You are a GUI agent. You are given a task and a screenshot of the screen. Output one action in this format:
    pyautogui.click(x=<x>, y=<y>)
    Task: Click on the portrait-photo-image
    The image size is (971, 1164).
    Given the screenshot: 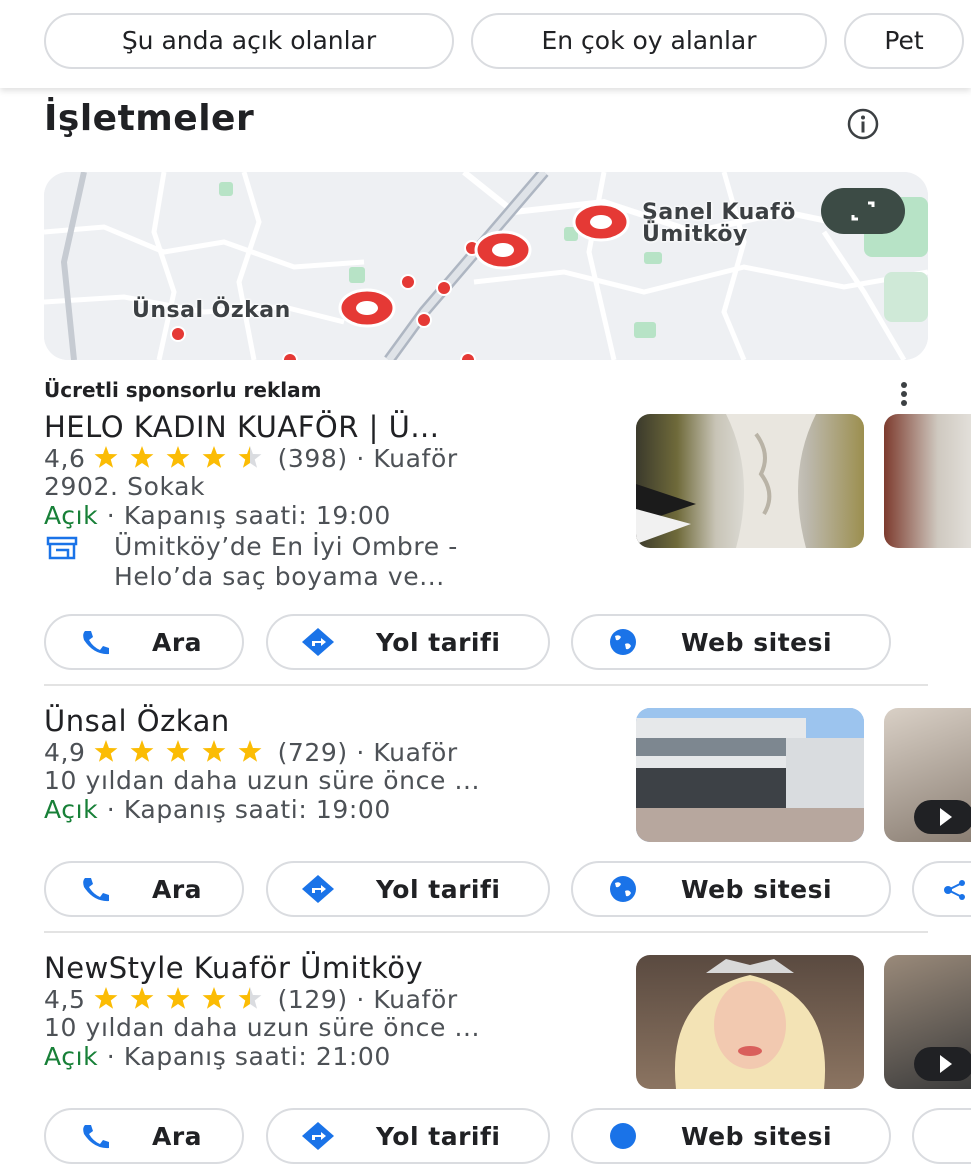 What is the action you would take?
    pyautogui.click(x=750, y=1024)
    